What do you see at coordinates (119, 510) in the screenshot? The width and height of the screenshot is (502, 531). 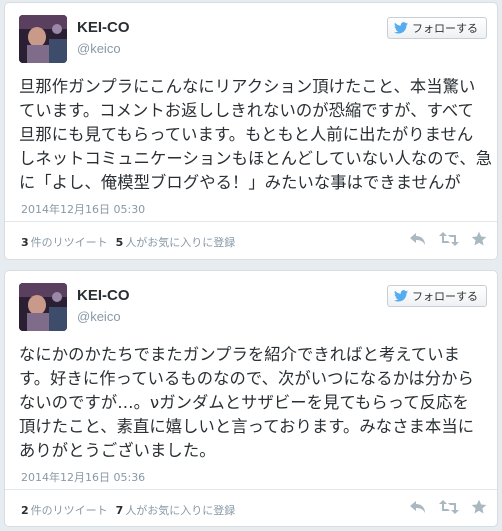 I see `favorite-count-value: 7` at bounding box center [119, 510].